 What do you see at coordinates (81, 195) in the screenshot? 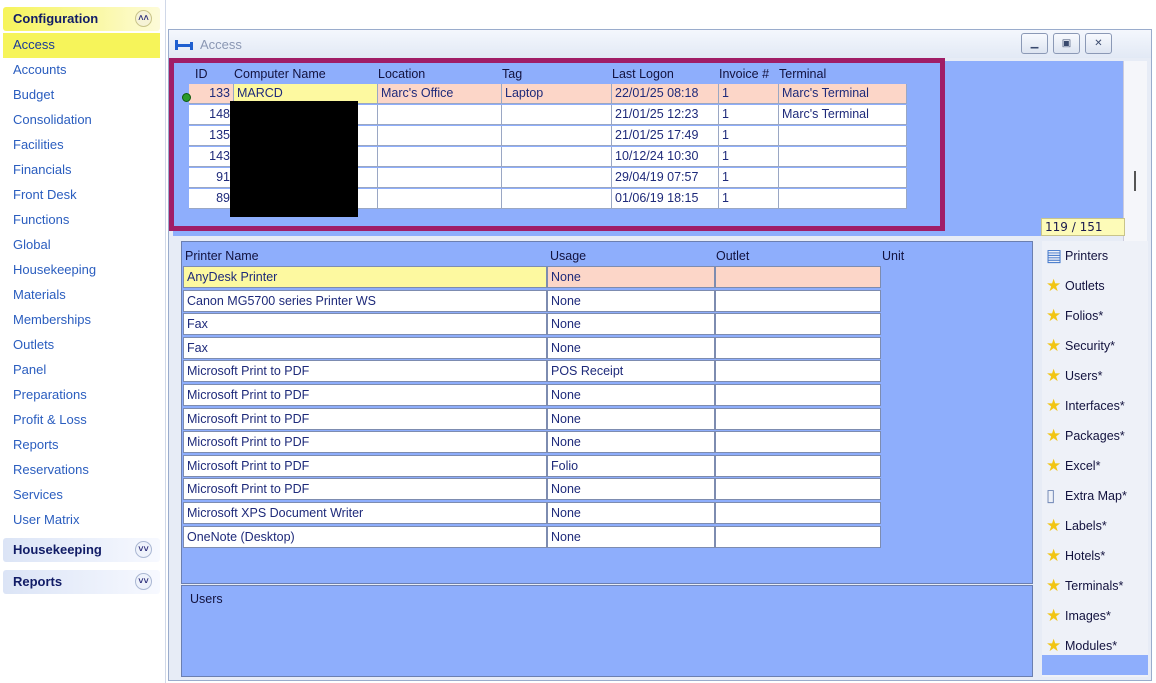
I see `sidebar-item-front-desk: Front Desk` at bounding box center [81, 195].